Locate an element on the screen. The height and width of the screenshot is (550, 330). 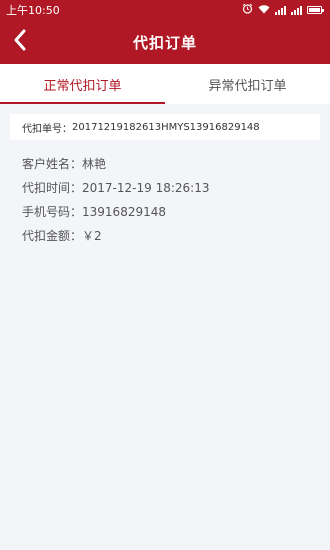
customer-name-row: 客户姓名：林艳 is located at coordinates (176, 164).